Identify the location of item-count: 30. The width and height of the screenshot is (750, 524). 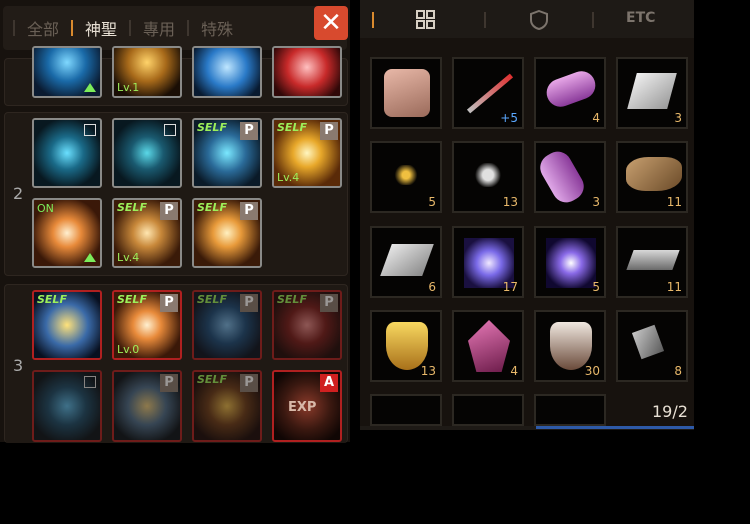
(592, 371).